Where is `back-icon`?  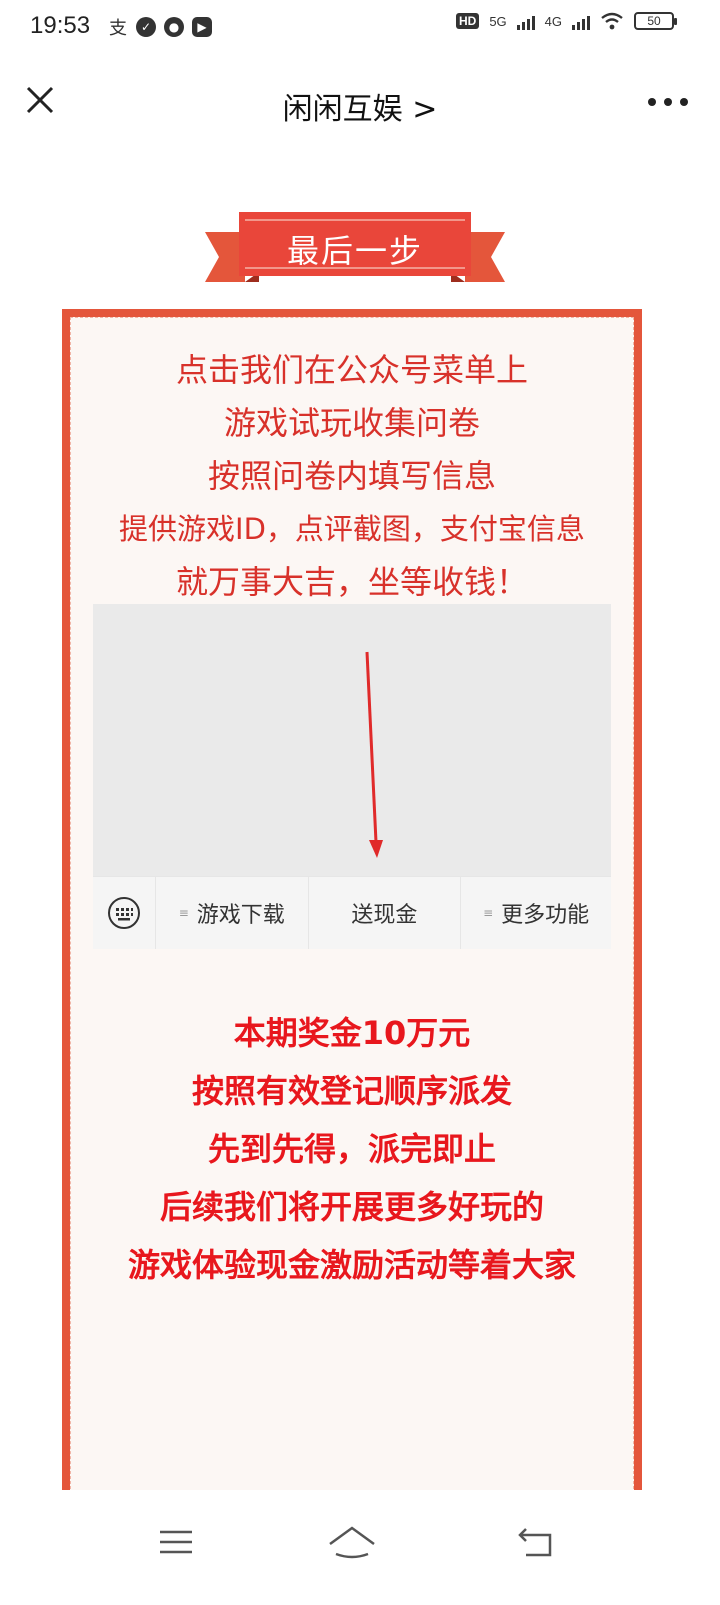 back-icon is located at coordinates (536, 1542).